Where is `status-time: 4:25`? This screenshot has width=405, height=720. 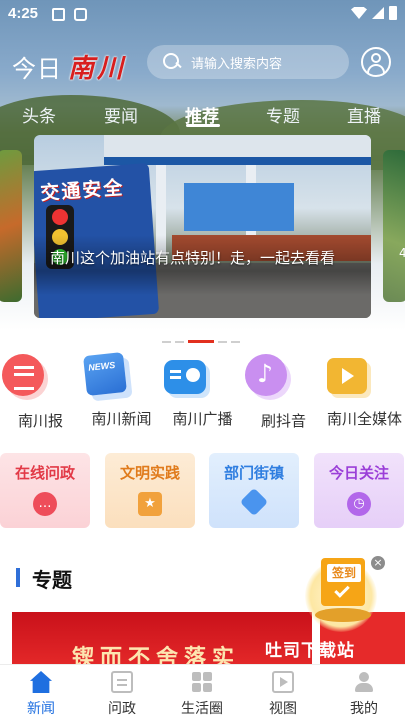 status-time: 4:25 is located at coordinates (23, 13).